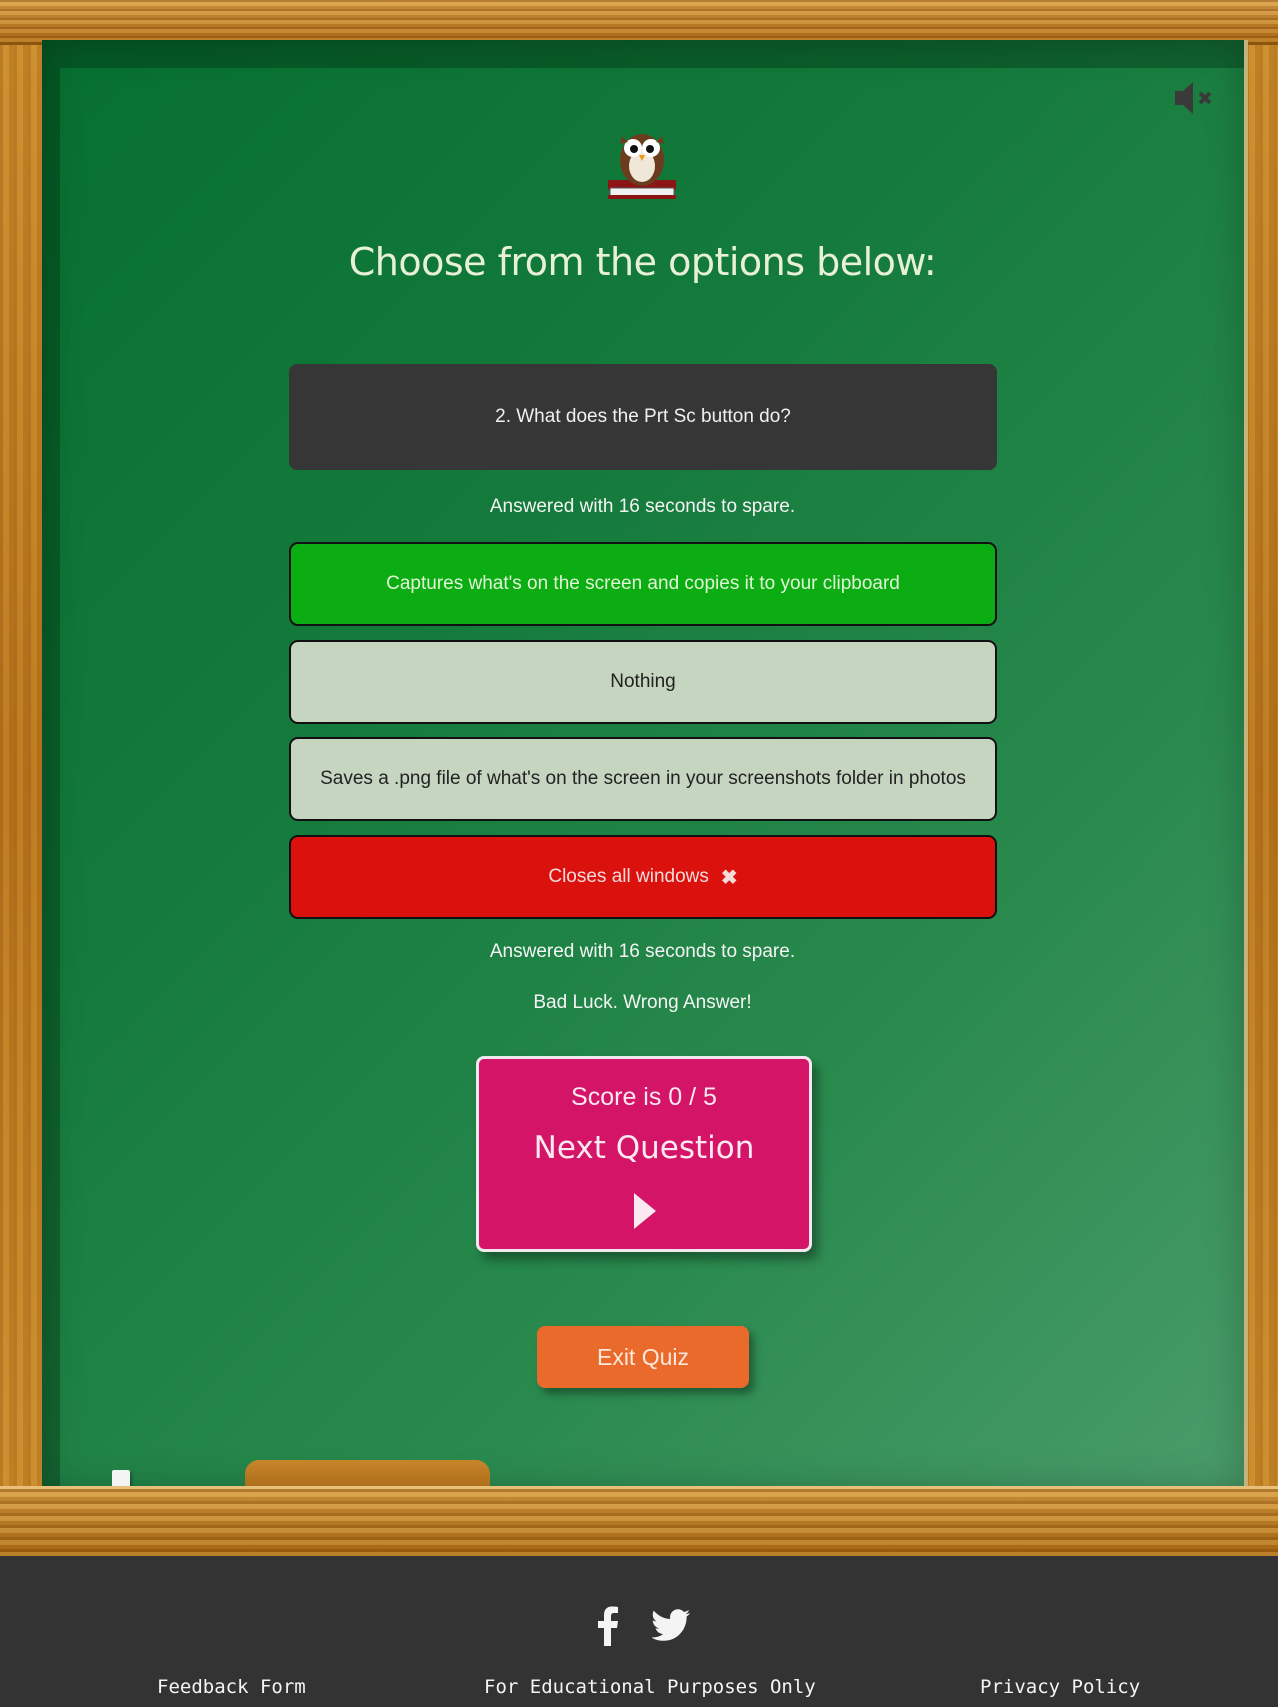 The height and width of the screenshot is (1707, 1278). What do you see at coordinates (1196, 98) in the screenshot?
I see `speaker-muted-icon` at bounding box center [1196, 98].